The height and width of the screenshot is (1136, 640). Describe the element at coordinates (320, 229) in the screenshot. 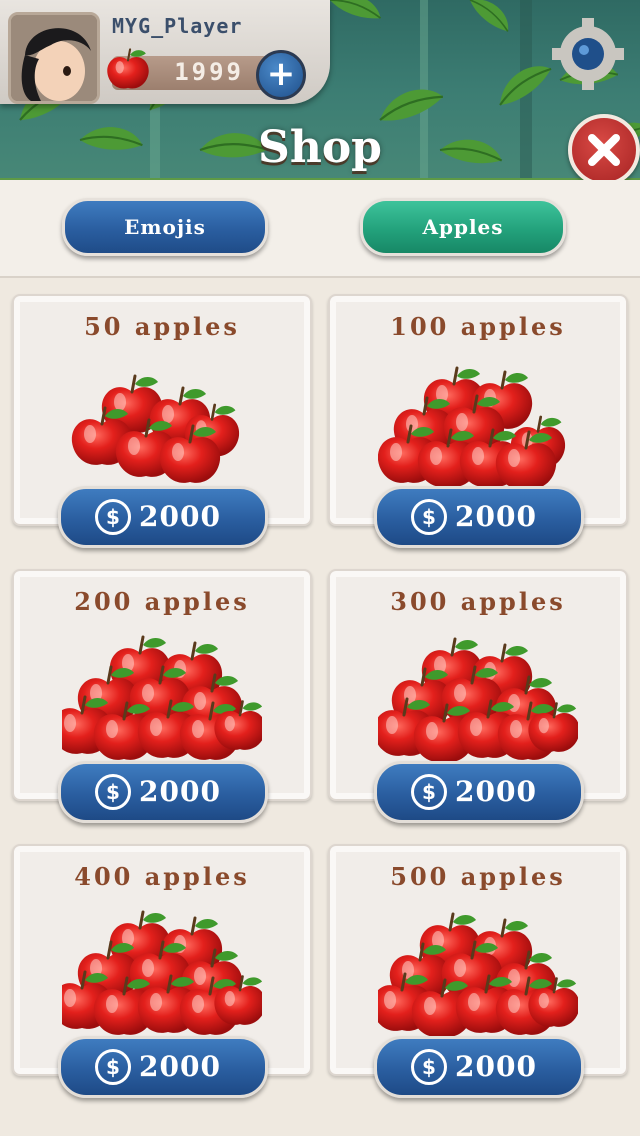

I see `tab-strip: Emojis Apples` at that location.